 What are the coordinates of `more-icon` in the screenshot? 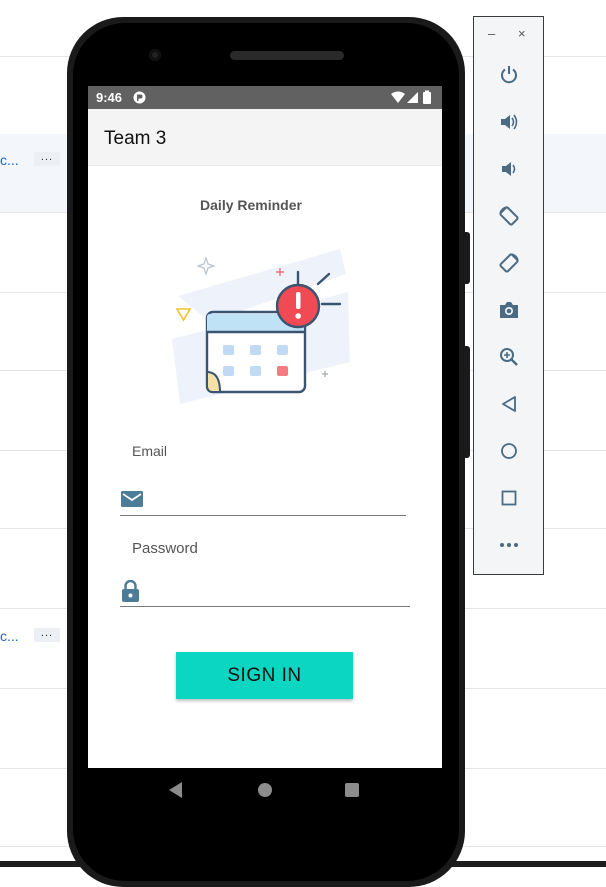 It's located at (509, 545).